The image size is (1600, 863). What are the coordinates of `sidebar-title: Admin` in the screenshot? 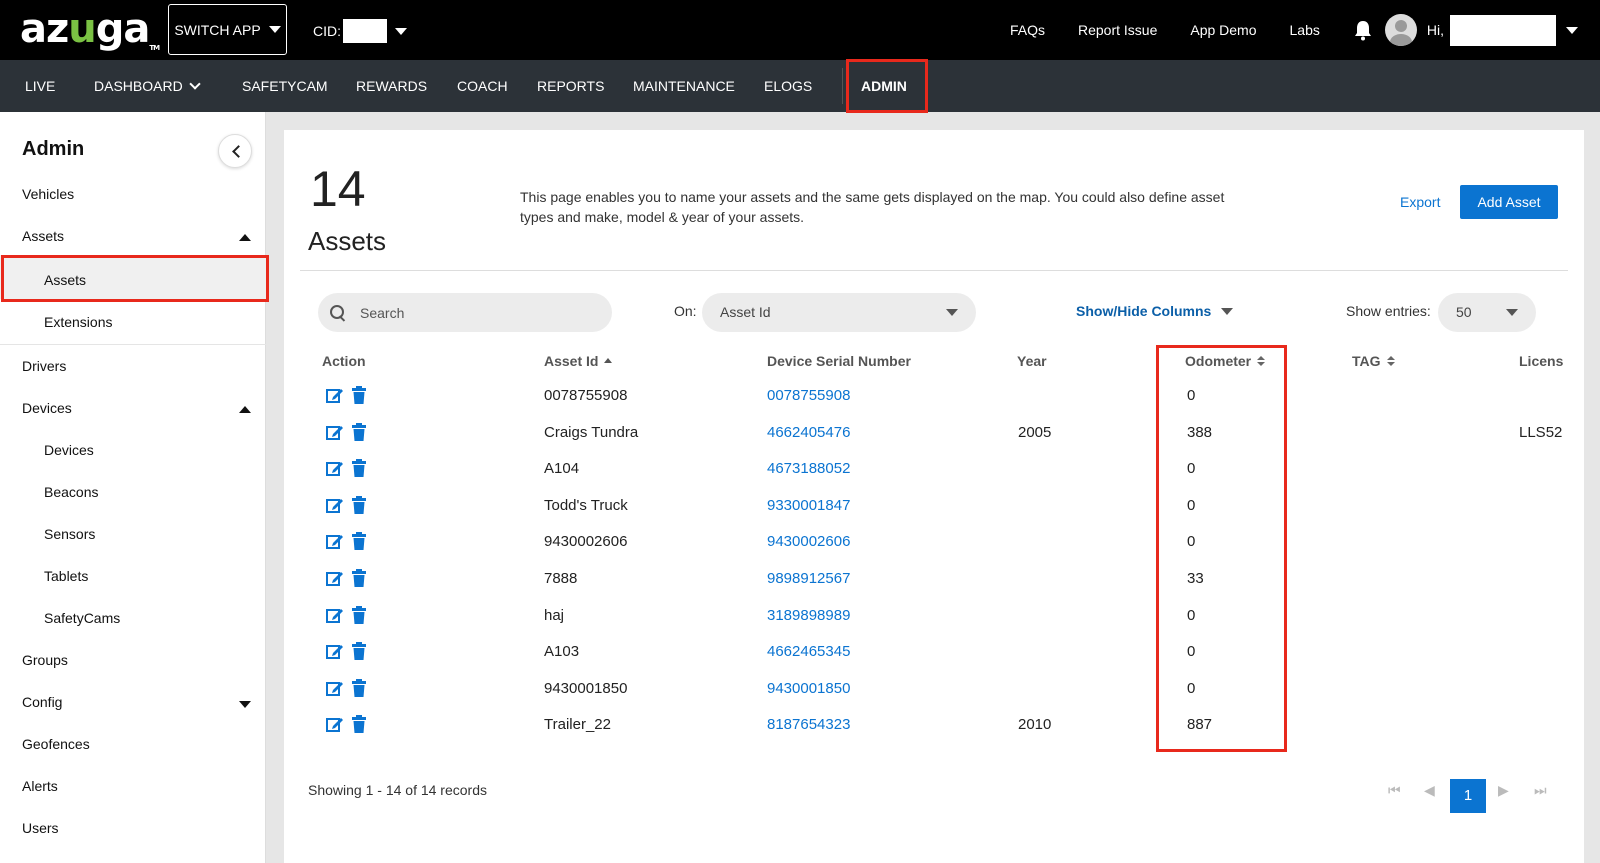 It's located at (53, 149).